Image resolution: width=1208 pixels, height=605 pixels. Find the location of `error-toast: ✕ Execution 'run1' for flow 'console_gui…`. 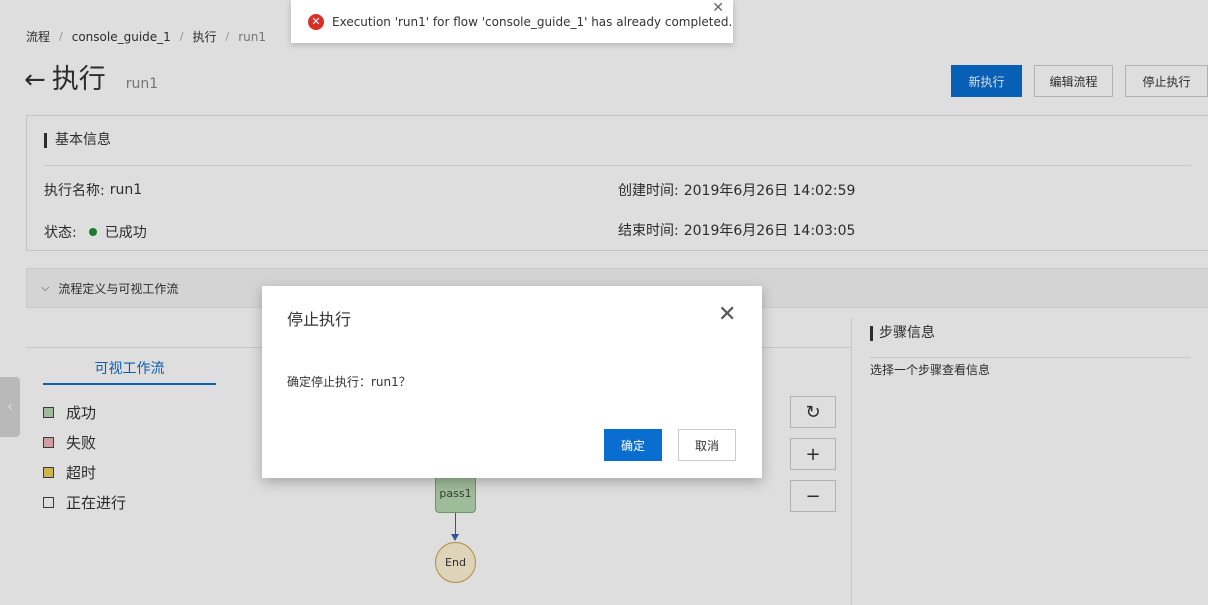

error-toast: ✕ Execution 'run1' for flow 'console_gui… is located at coordinates (512, 21).